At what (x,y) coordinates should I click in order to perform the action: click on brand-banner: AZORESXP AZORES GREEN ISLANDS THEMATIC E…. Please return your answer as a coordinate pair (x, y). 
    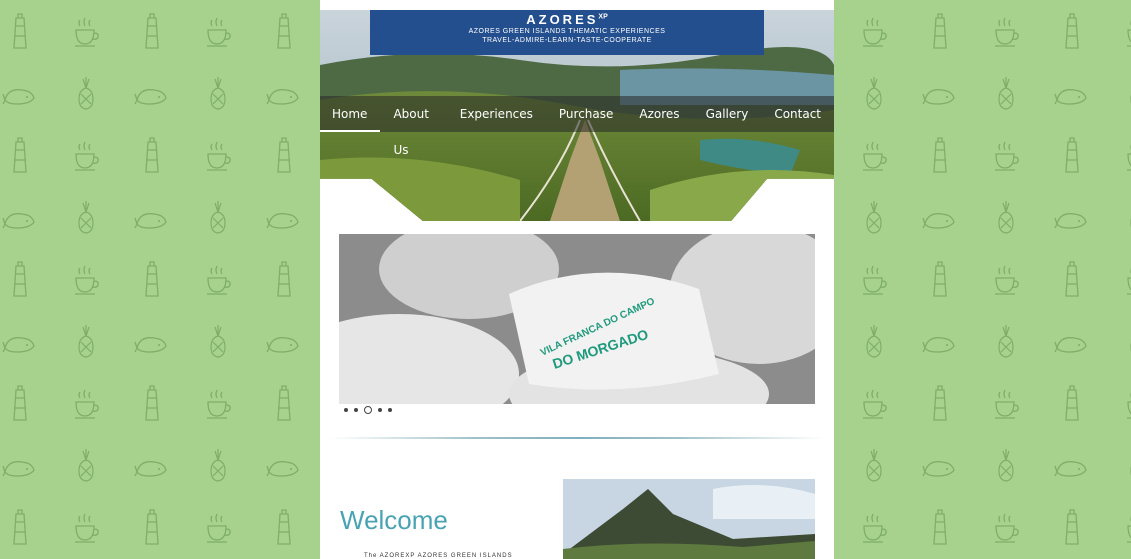
    Looking at the image, I should click on (567, 32).